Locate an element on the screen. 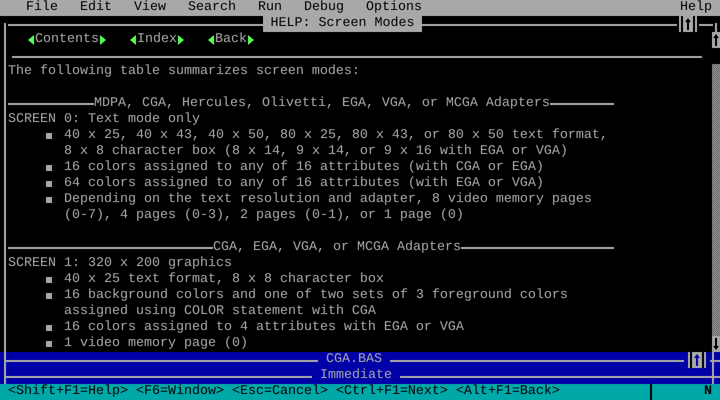 The image size is (720, 400). shortcut-hint: <Alt+F1=Back> is located at coordinates (508, 392).